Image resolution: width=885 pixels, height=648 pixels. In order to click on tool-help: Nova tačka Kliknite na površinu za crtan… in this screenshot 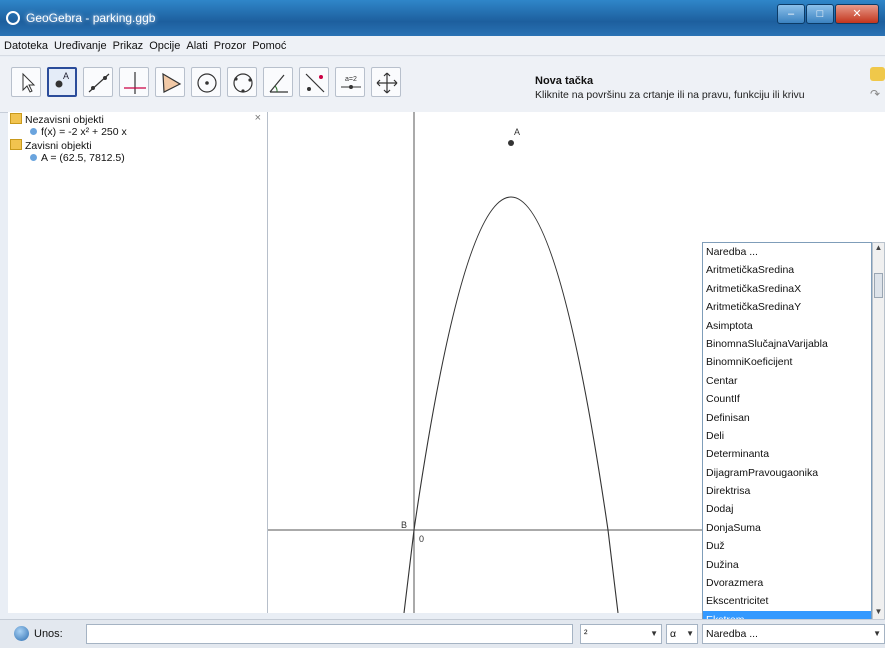, I will do `click(670, 88)`.